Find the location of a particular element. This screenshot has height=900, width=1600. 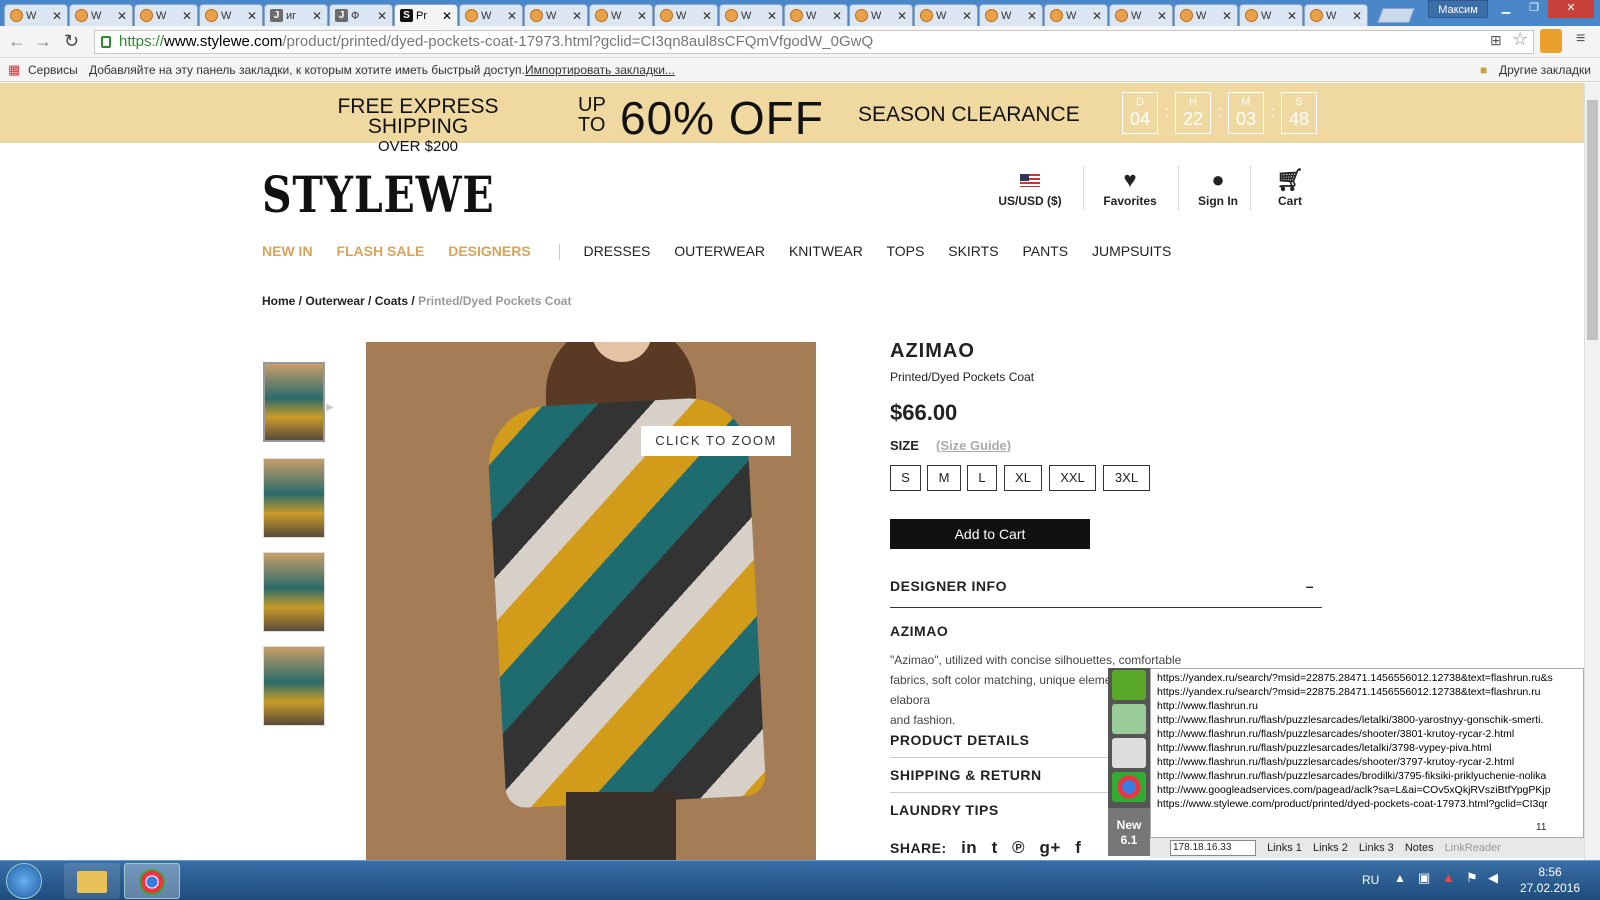

collapse-icon: – is located at coordinates (1310, 586).